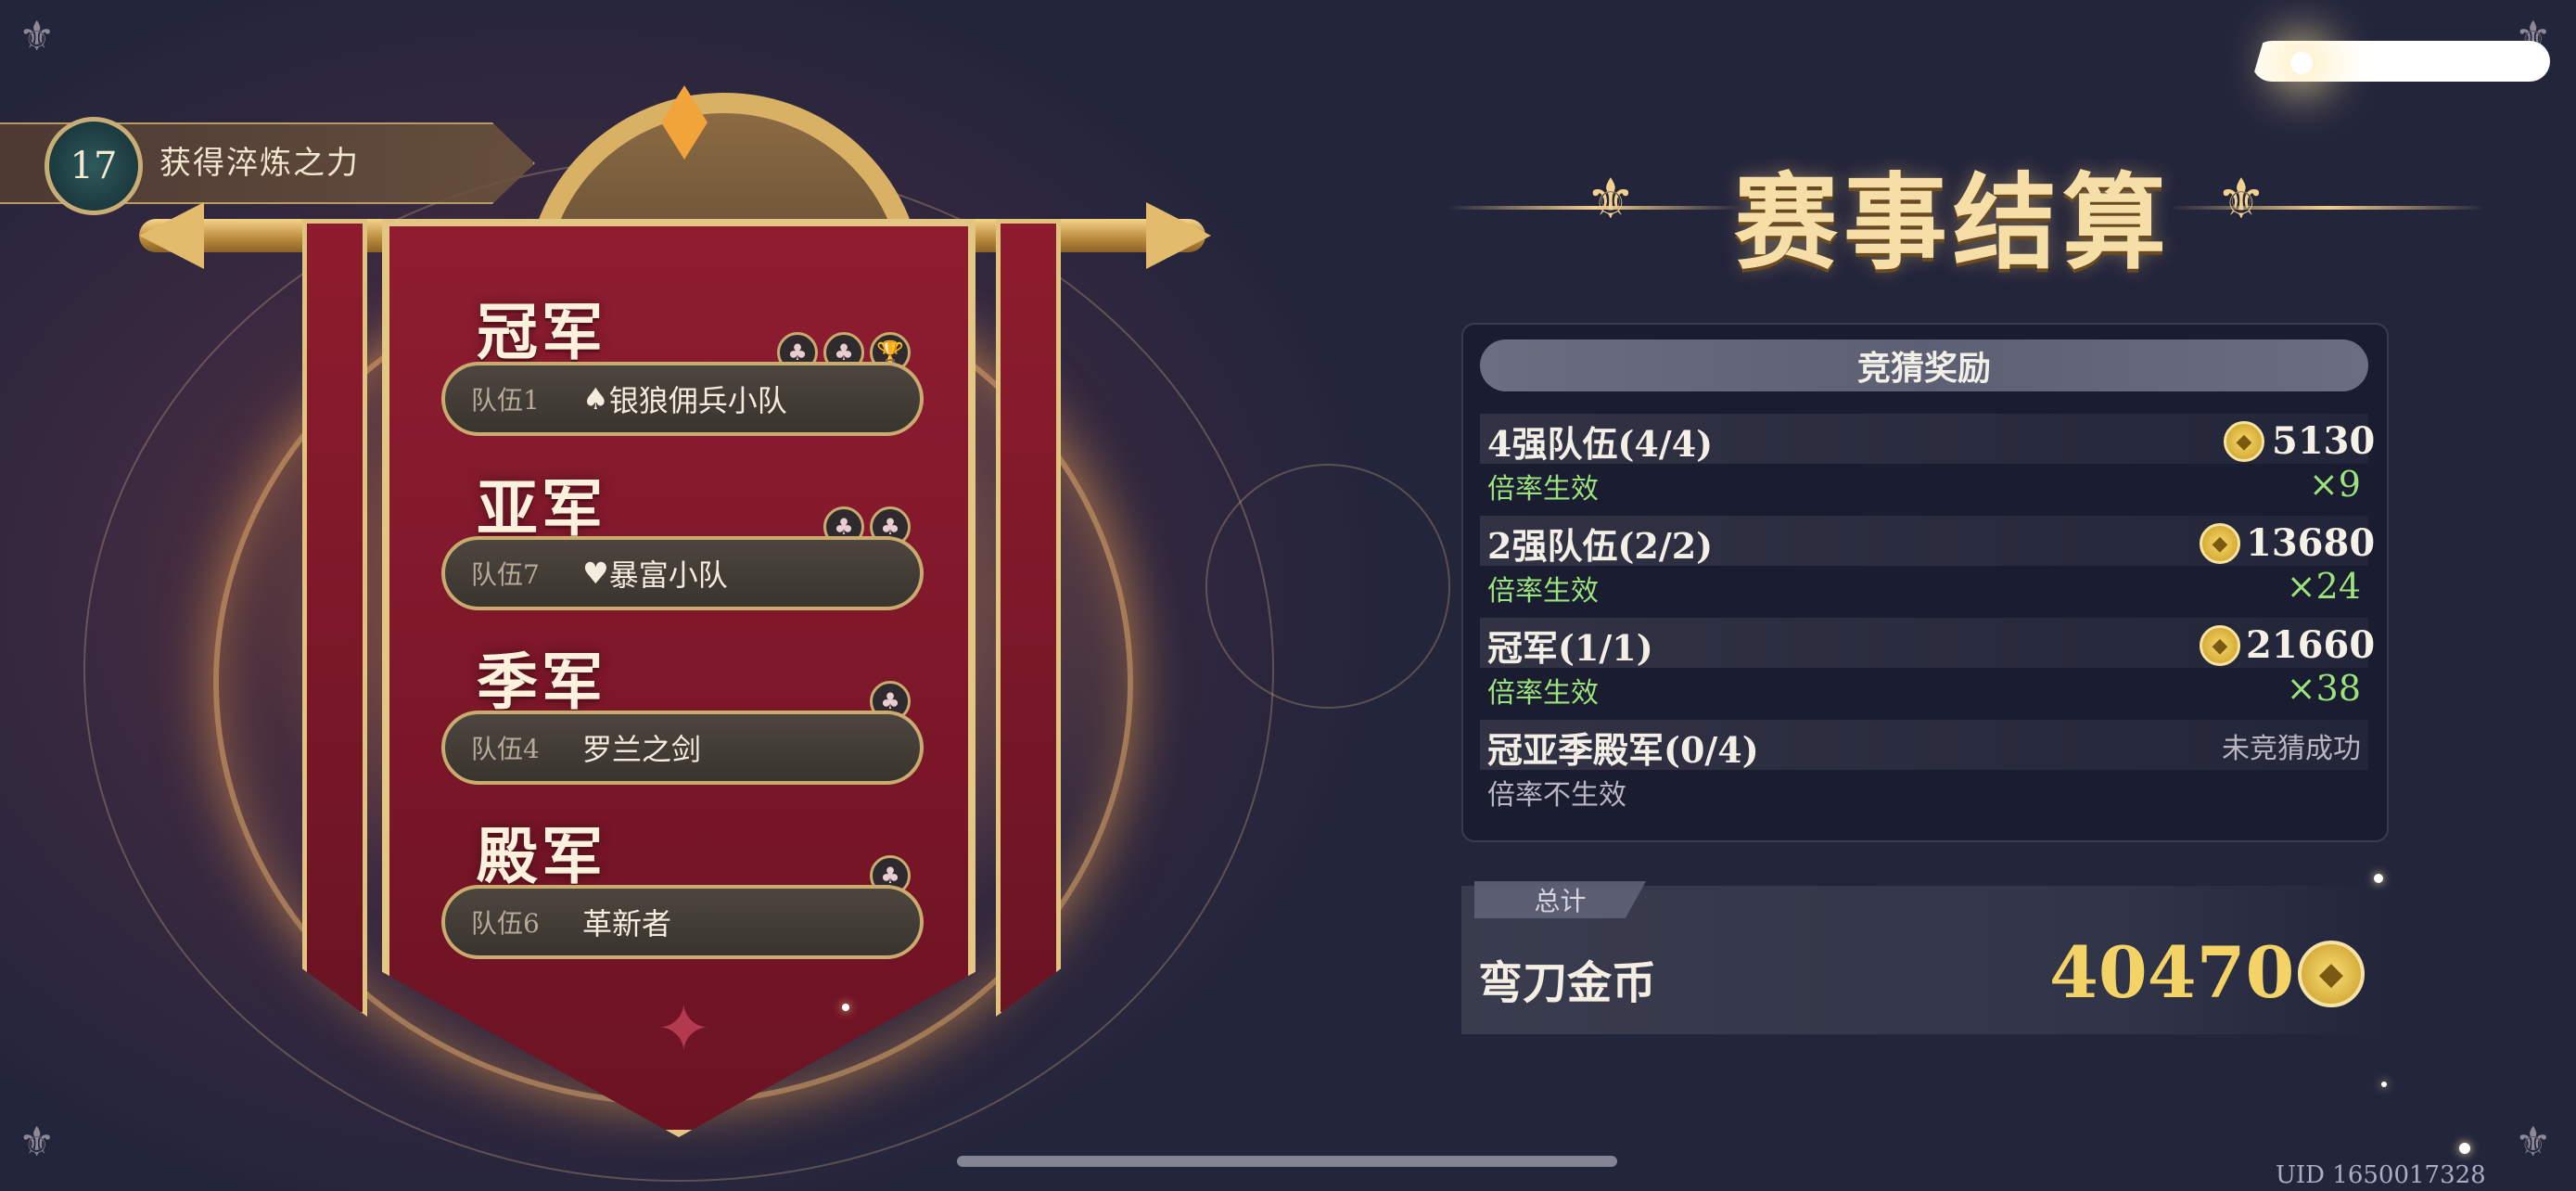 This screenshot has width=2576, height=1191. I want to click on team-number: 队伍7, so click(505, 574).